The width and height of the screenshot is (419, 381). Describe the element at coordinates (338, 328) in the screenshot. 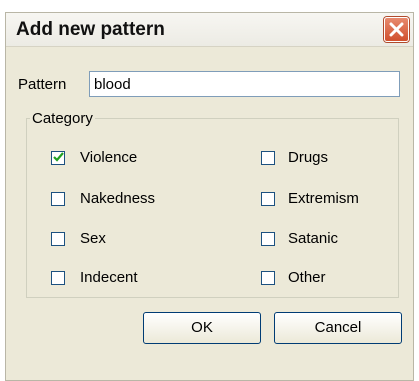

I see `cancel-button: Cancel` at that location.